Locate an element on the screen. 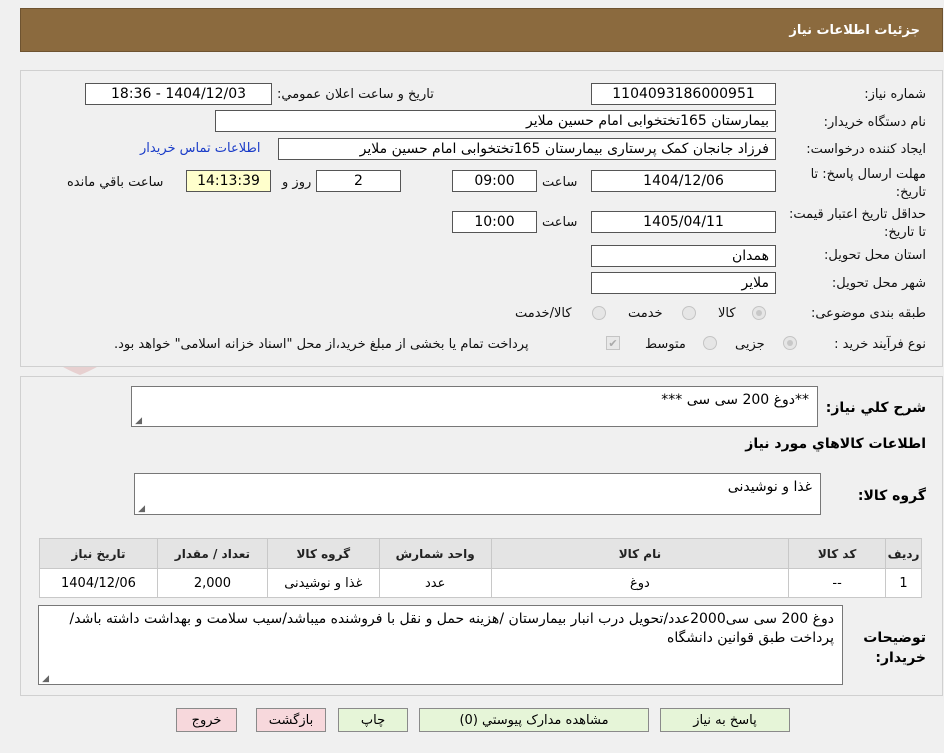  goods-group-text: غذا و نوشیدنی is located at coordinates (769, 487).